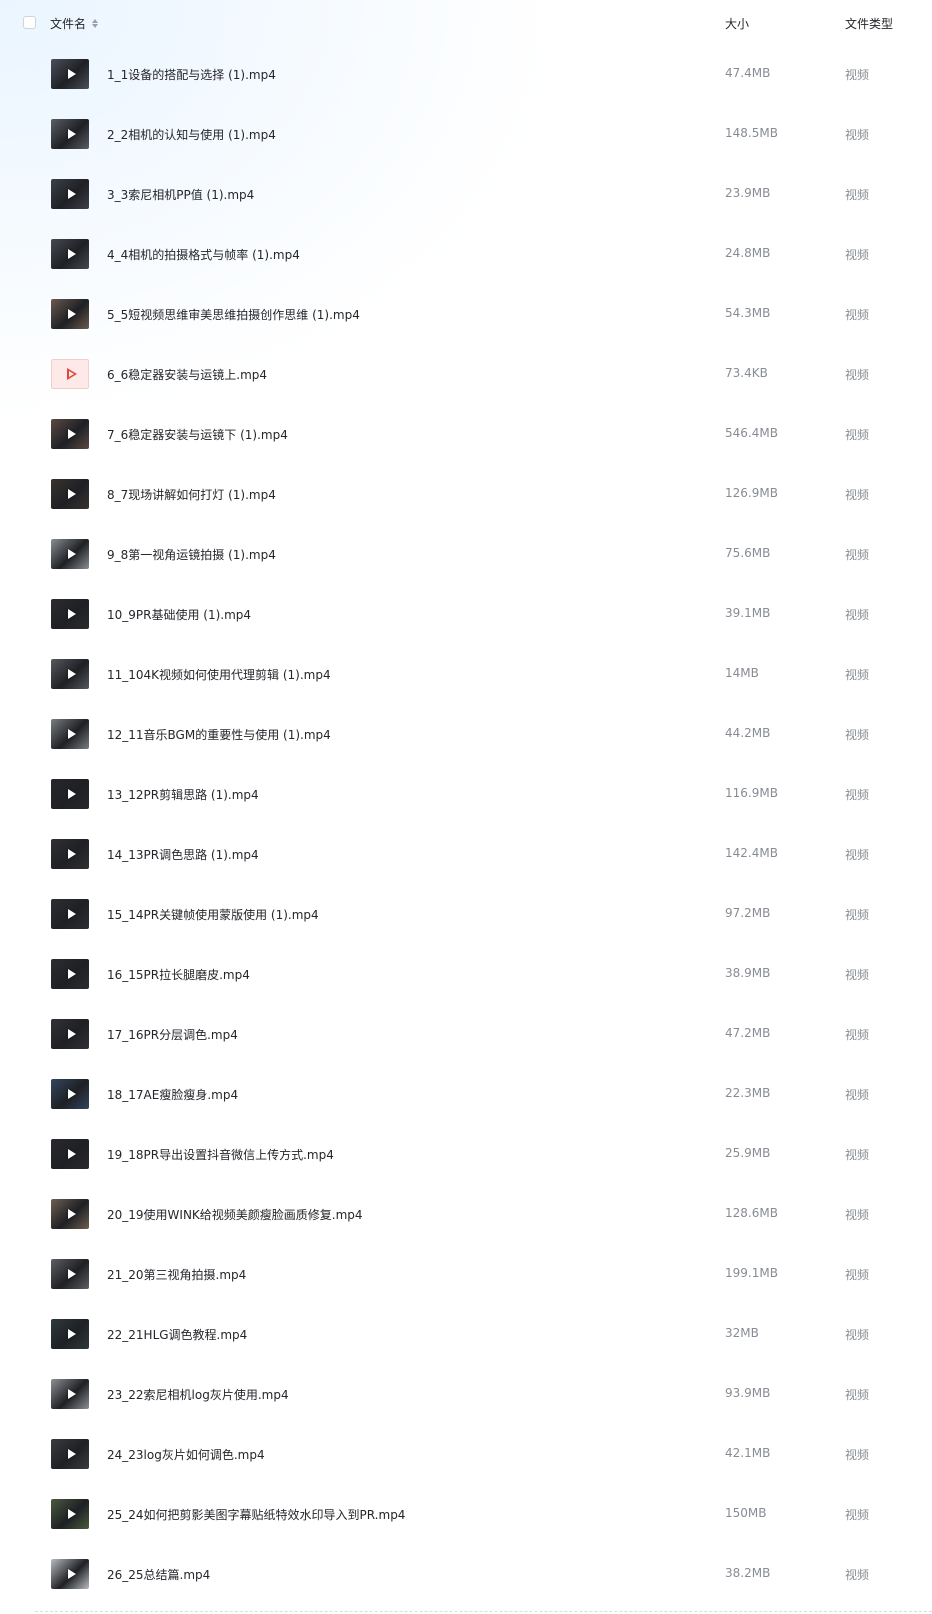 The image size is (932, 1614). What do you see at coordinates (191, 74) in the screenshot?
I see `file-name: 1_1设备的搭配与选择 (1).mp4` at bounding box center [191, 74].